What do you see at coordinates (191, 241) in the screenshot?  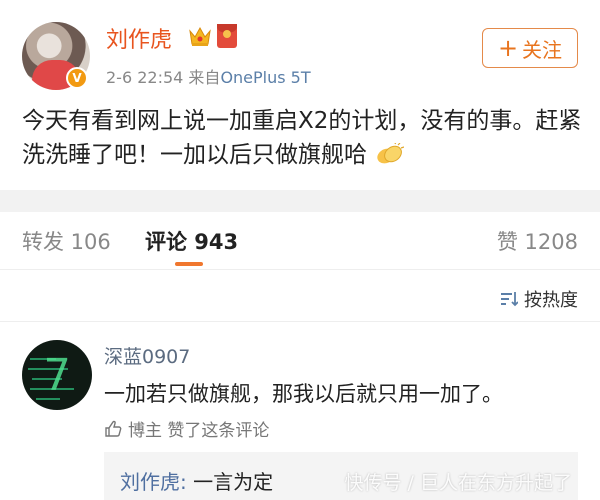 I see `tab-comment: 评论 943` at bounding box center [191, 241].